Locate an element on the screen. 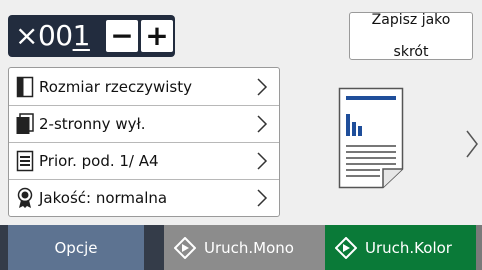 The height and width of the screenshot is (270, 482). color-start-button: Uruch.Kolor is located at coordinates (403, 247).